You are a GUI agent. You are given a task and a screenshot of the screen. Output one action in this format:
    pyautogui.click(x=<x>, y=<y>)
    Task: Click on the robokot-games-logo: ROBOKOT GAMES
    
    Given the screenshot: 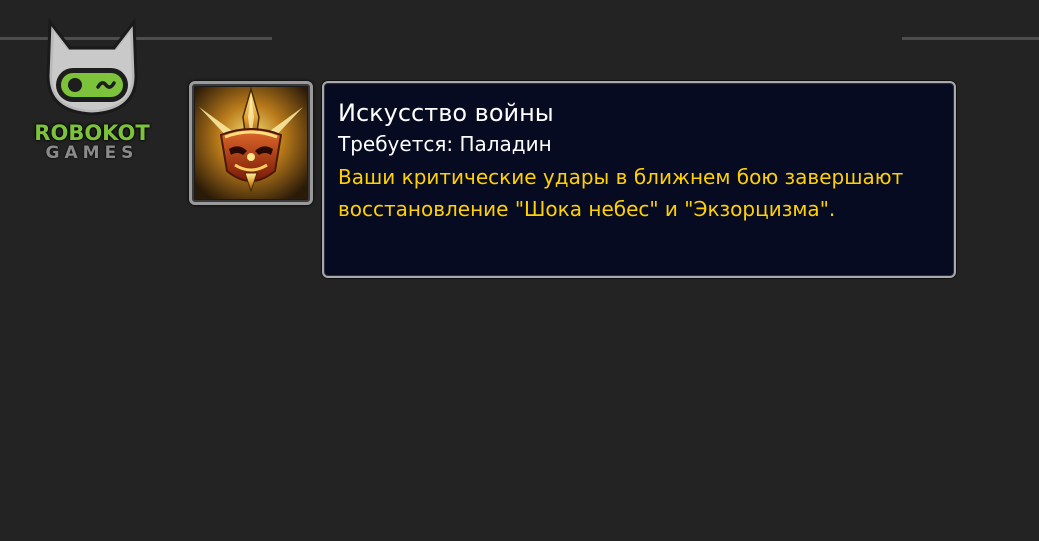 What is the action you would take?
    pyautogui.click(x=92, y=93)
    